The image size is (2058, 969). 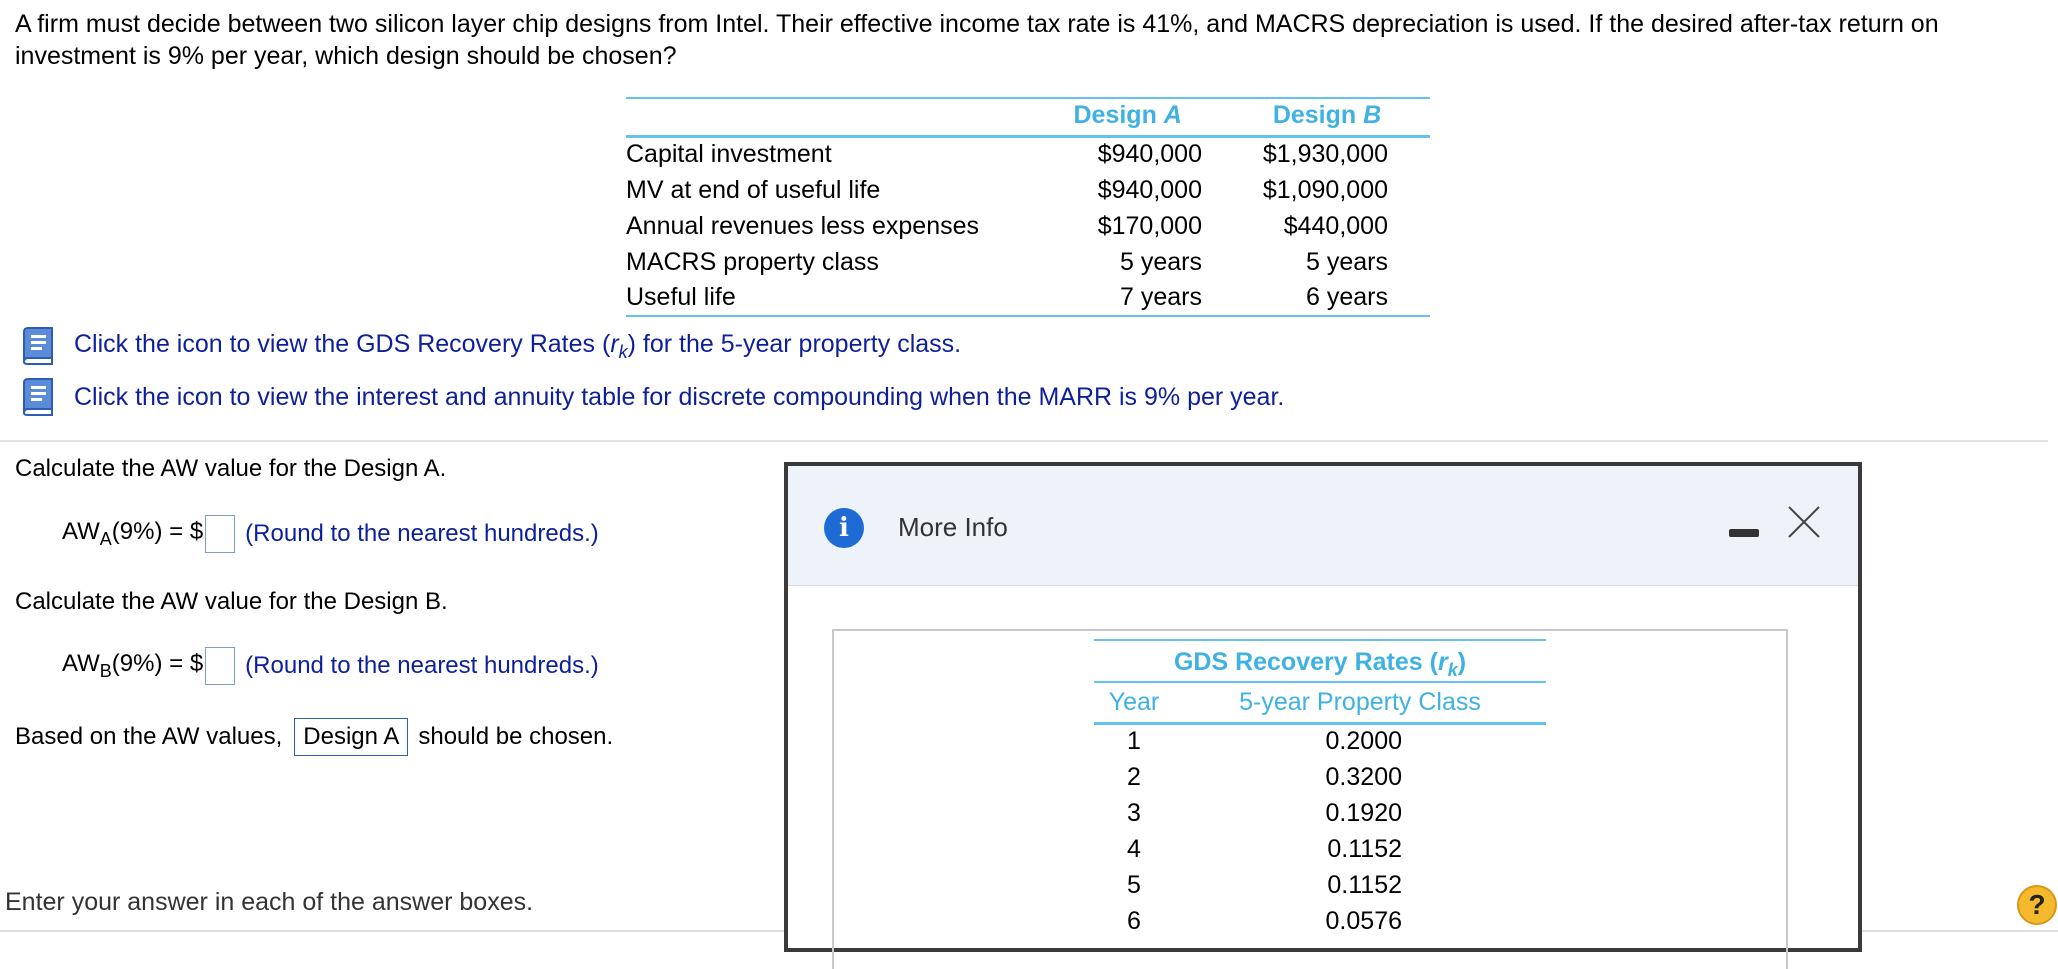 I want to click on gds-header-row: Year 5-year Property Class, so click(x=1320, y=703).